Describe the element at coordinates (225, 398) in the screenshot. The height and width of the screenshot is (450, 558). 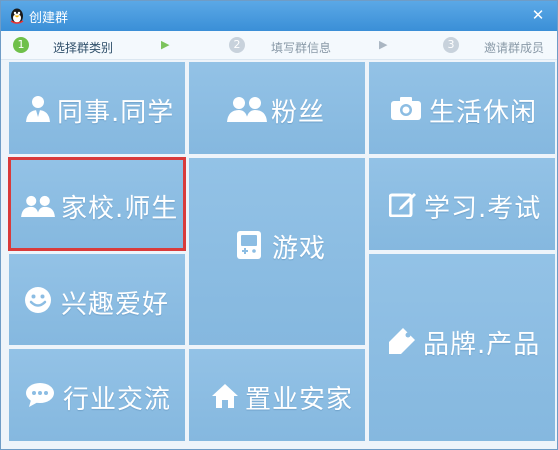
I see `house-icon` at that location.